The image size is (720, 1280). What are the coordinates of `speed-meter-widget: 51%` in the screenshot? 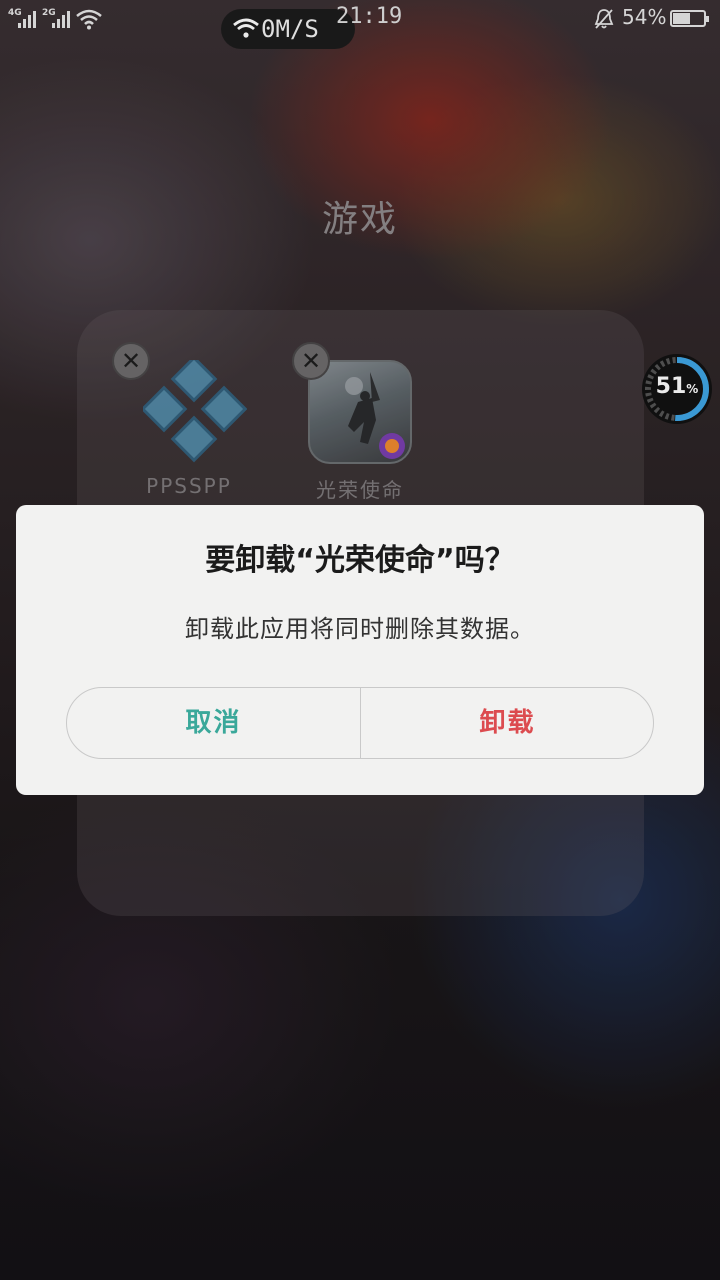 It's located at (677, 389).